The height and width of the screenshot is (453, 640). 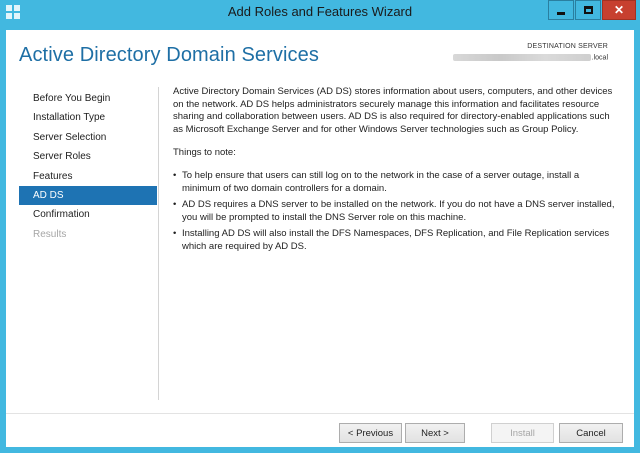 I want to click on redacted-server-name, so click(x=521, y=57).